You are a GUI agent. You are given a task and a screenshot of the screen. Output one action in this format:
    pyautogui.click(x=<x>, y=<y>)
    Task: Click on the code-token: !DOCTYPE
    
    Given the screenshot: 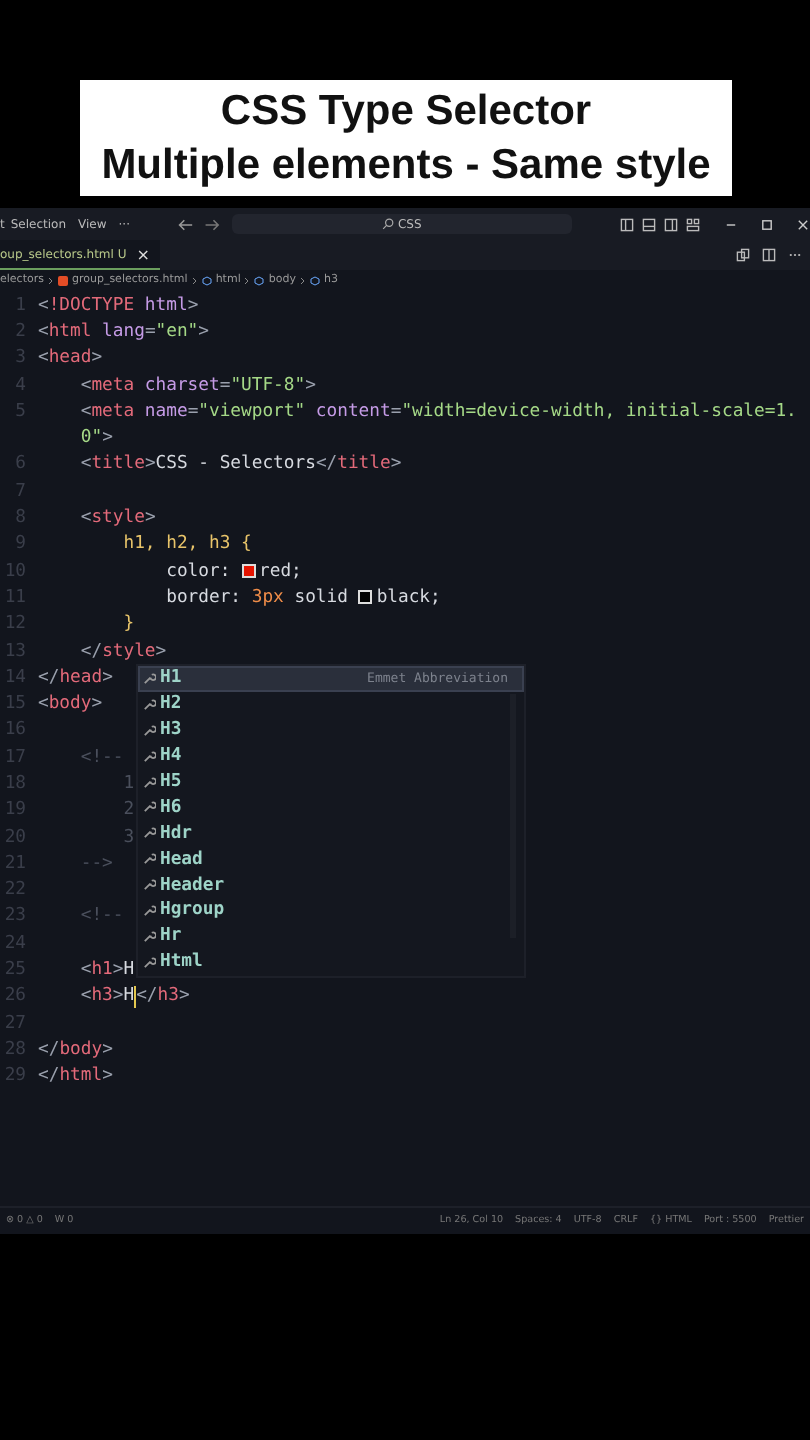 What is the action you would take?
    pyautogui.click(x=91, y=305)
    